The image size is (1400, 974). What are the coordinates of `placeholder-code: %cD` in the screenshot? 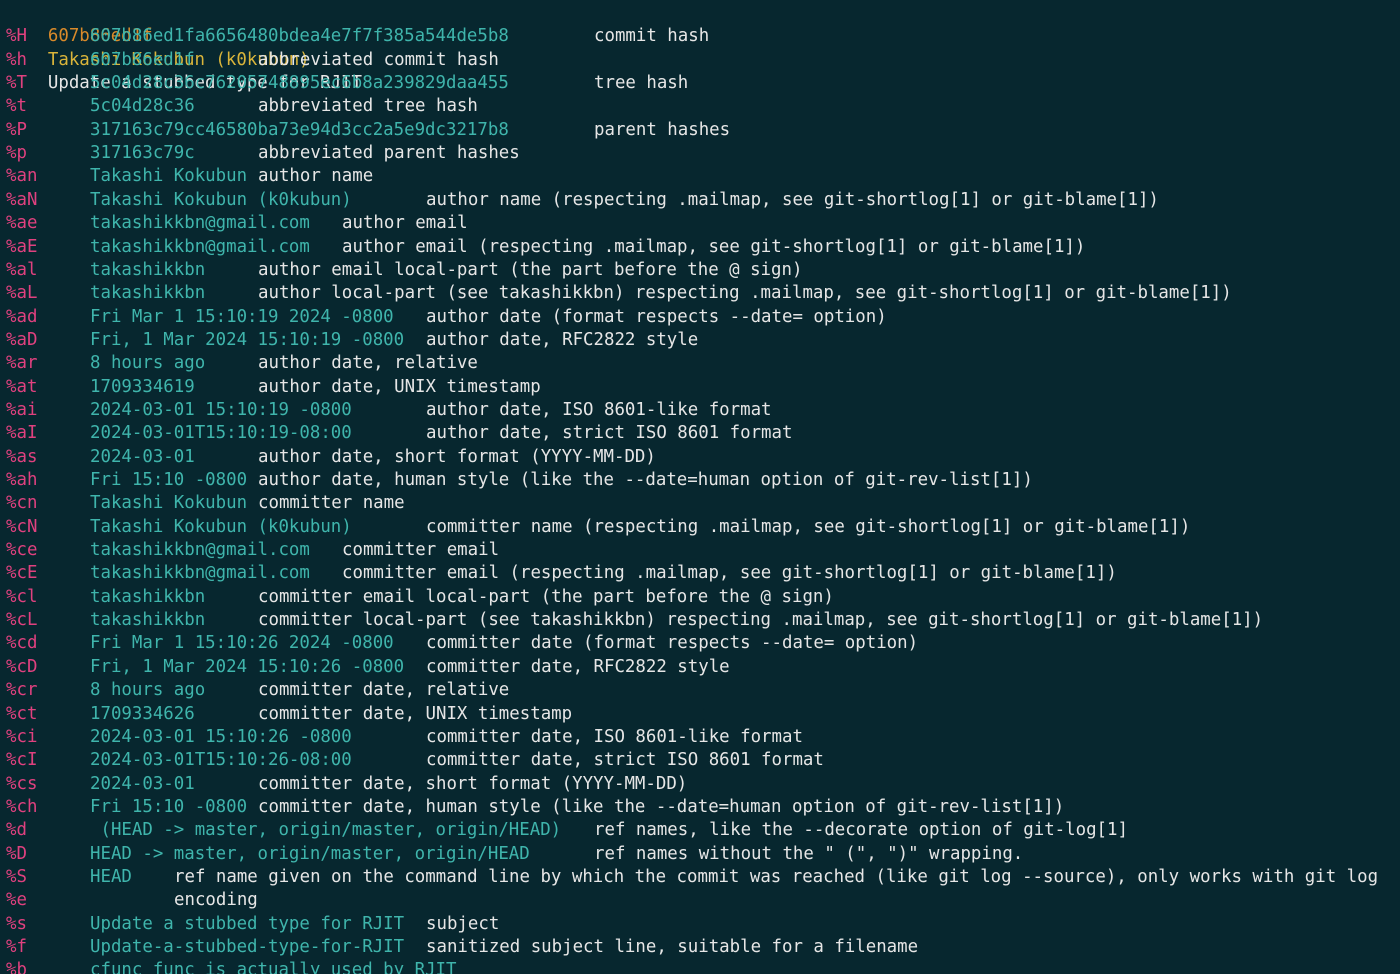 It's located at (22, 666).